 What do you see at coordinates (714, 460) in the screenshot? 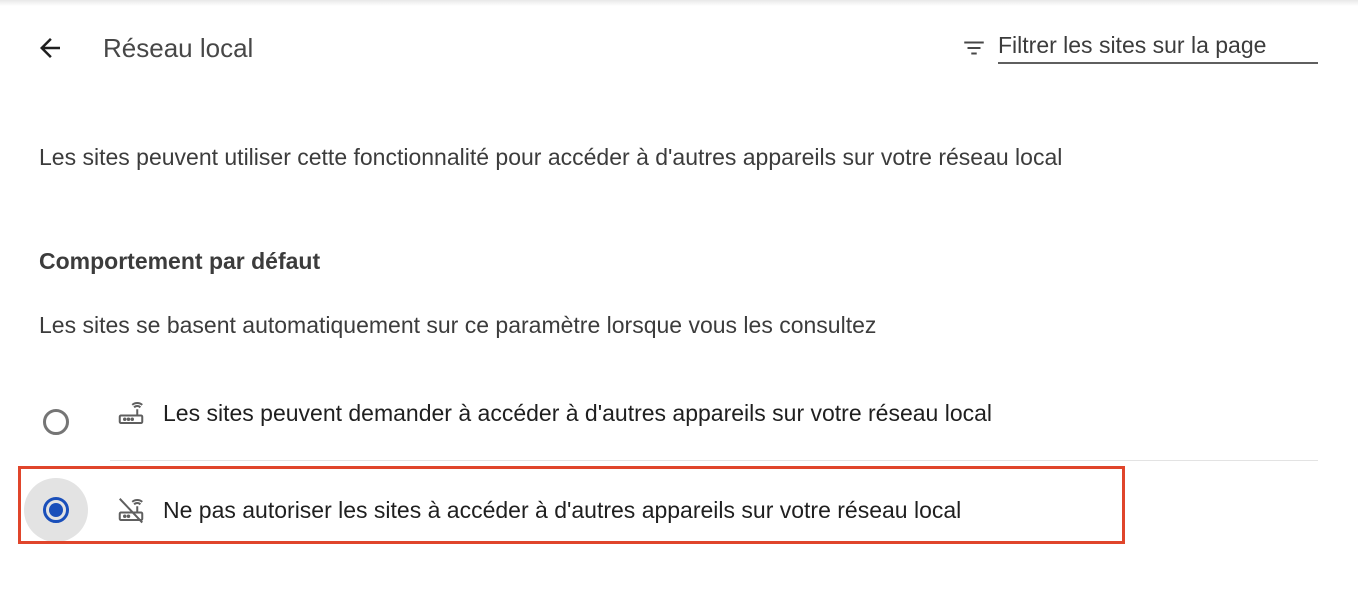
I see `divider` at bounding box center [714, 460].